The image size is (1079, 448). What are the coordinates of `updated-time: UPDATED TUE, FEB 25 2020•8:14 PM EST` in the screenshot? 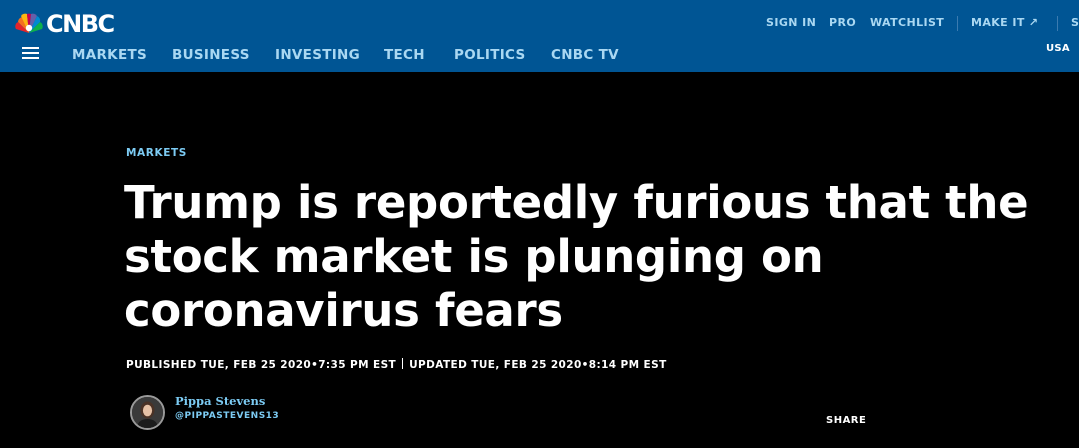 It's located at (538, 365).